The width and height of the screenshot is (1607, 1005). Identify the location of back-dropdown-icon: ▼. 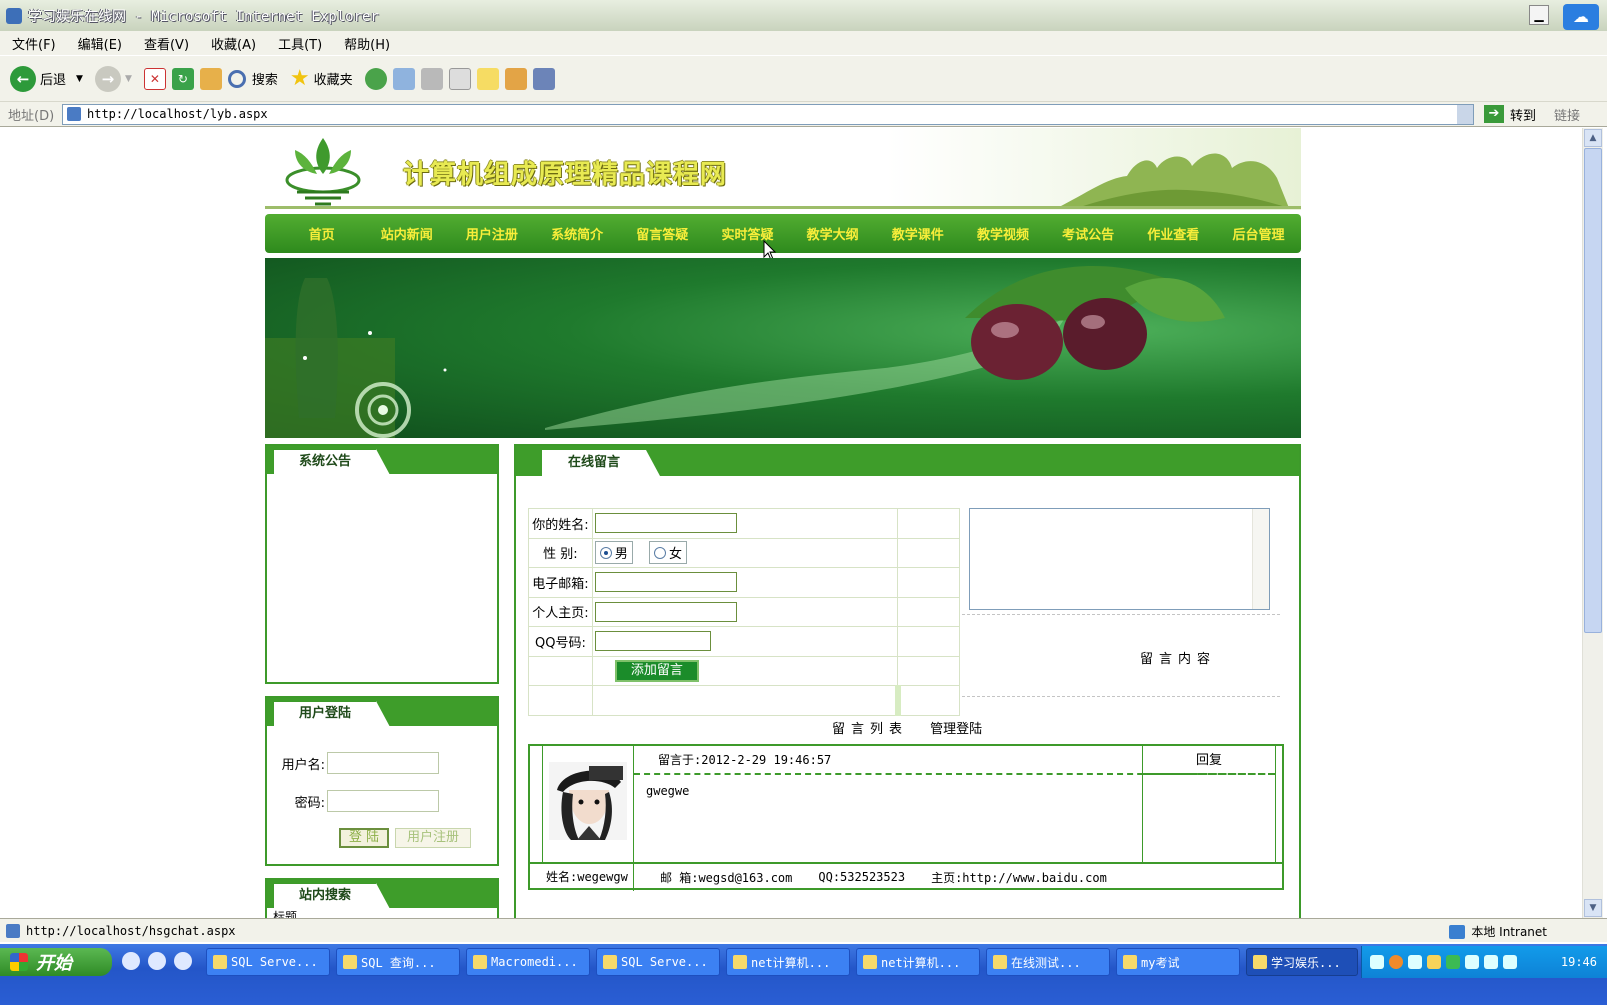
(79, 79).